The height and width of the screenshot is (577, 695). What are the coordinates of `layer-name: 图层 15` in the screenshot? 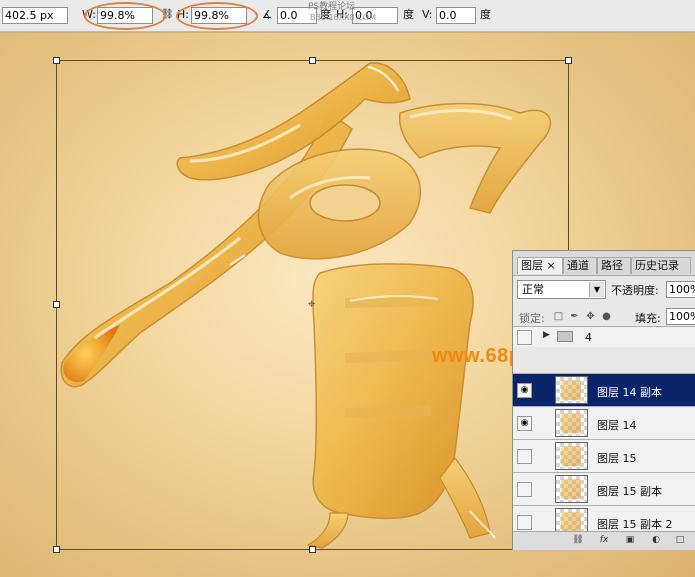 It's located at (617, 458).